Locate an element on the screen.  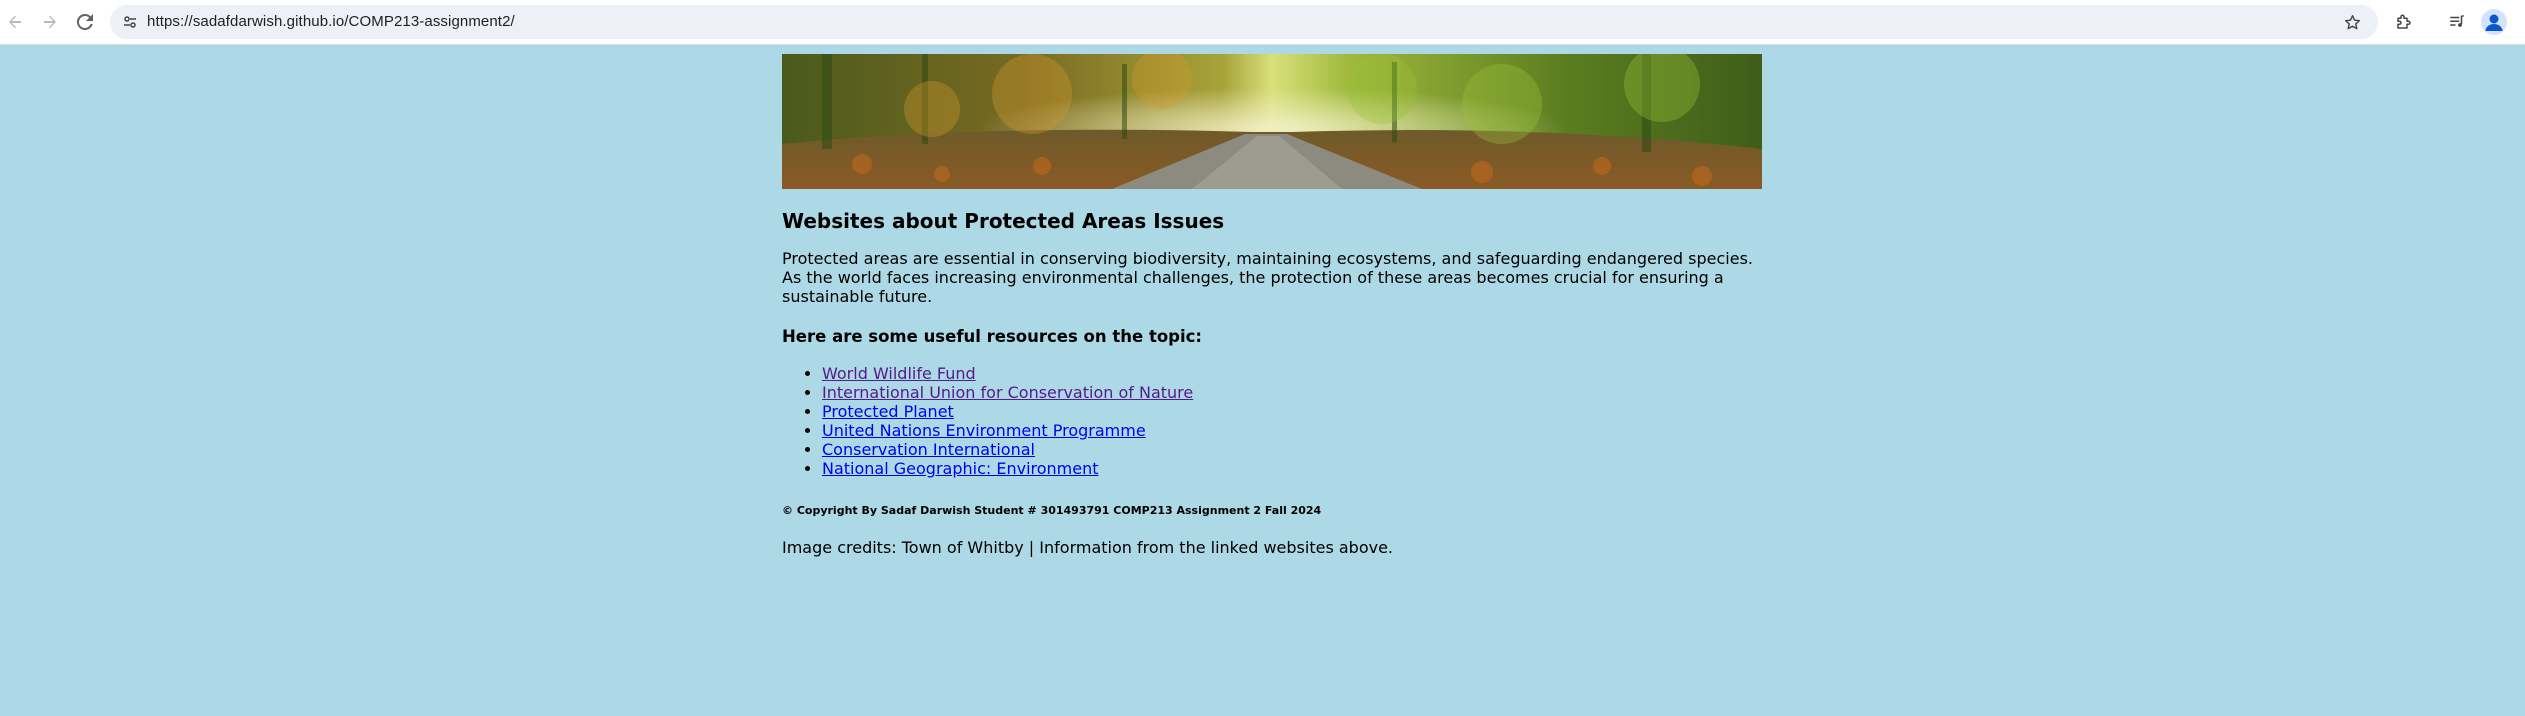
link-world-wildlife-fund: World Wildlife Fund is located at coordinates (899, 373).